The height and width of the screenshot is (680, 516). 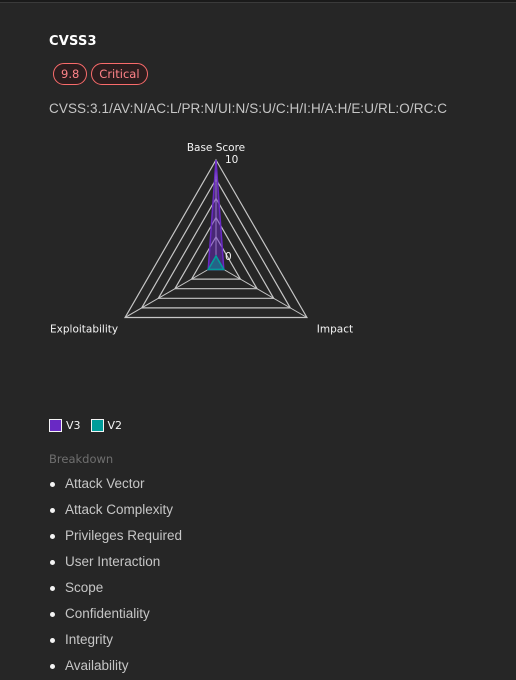 What do you see at coordinates (73, 425) in the screenshot?
I see `legend-label-v3: V3` at bounding box center [73, 425].